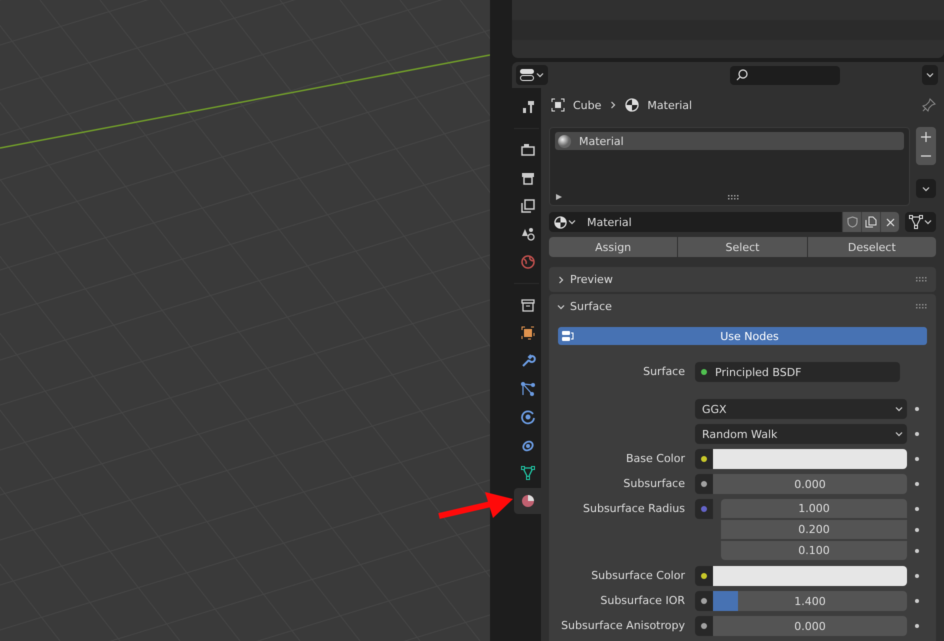 This screenshot has width=944, height=641. I want to click on slot-action-button: Select, so click(742, 247).